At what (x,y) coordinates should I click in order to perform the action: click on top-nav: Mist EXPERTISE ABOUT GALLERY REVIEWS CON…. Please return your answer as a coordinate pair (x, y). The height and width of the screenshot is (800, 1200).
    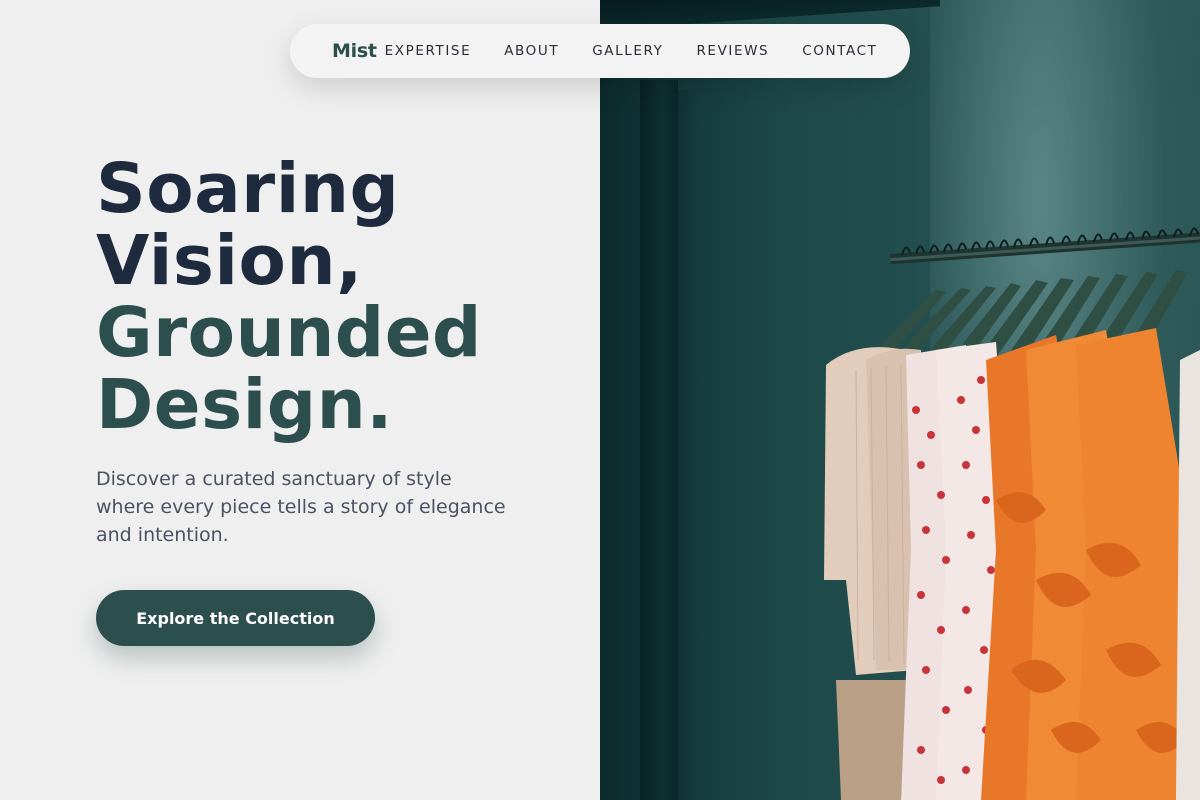
    Looking at the image, I should click on (600, 51).